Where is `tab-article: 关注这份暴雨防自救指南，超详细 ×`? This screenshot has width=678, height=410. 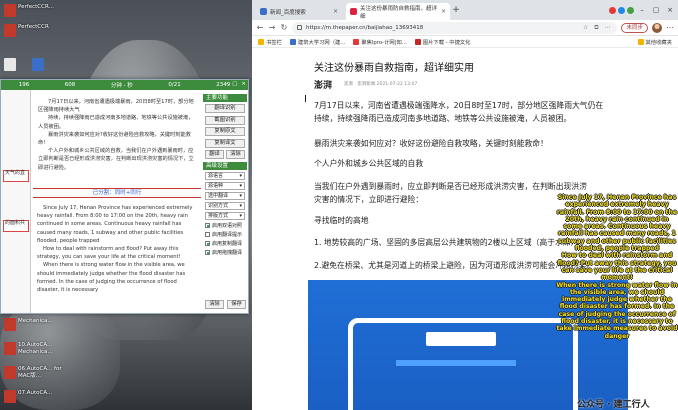 tab-article: 关注这份暴雨防自救指南，超详细 × is located at coordinates (398, 11).